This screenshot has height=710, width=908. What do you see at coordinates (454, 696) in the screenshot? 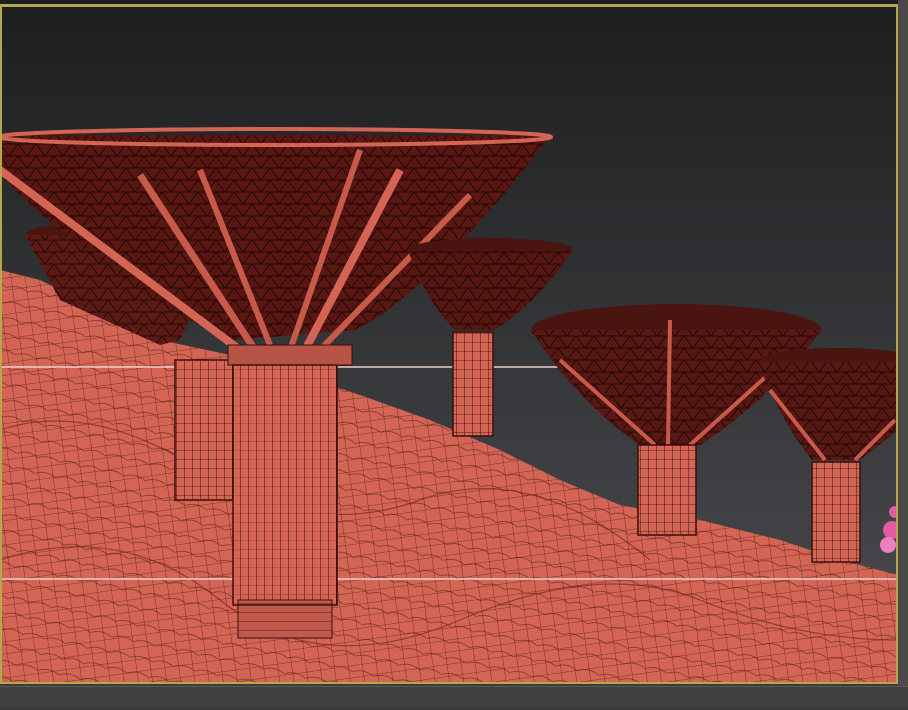
I see `viewport-bottom-bar` at bounding box center [454, 696].